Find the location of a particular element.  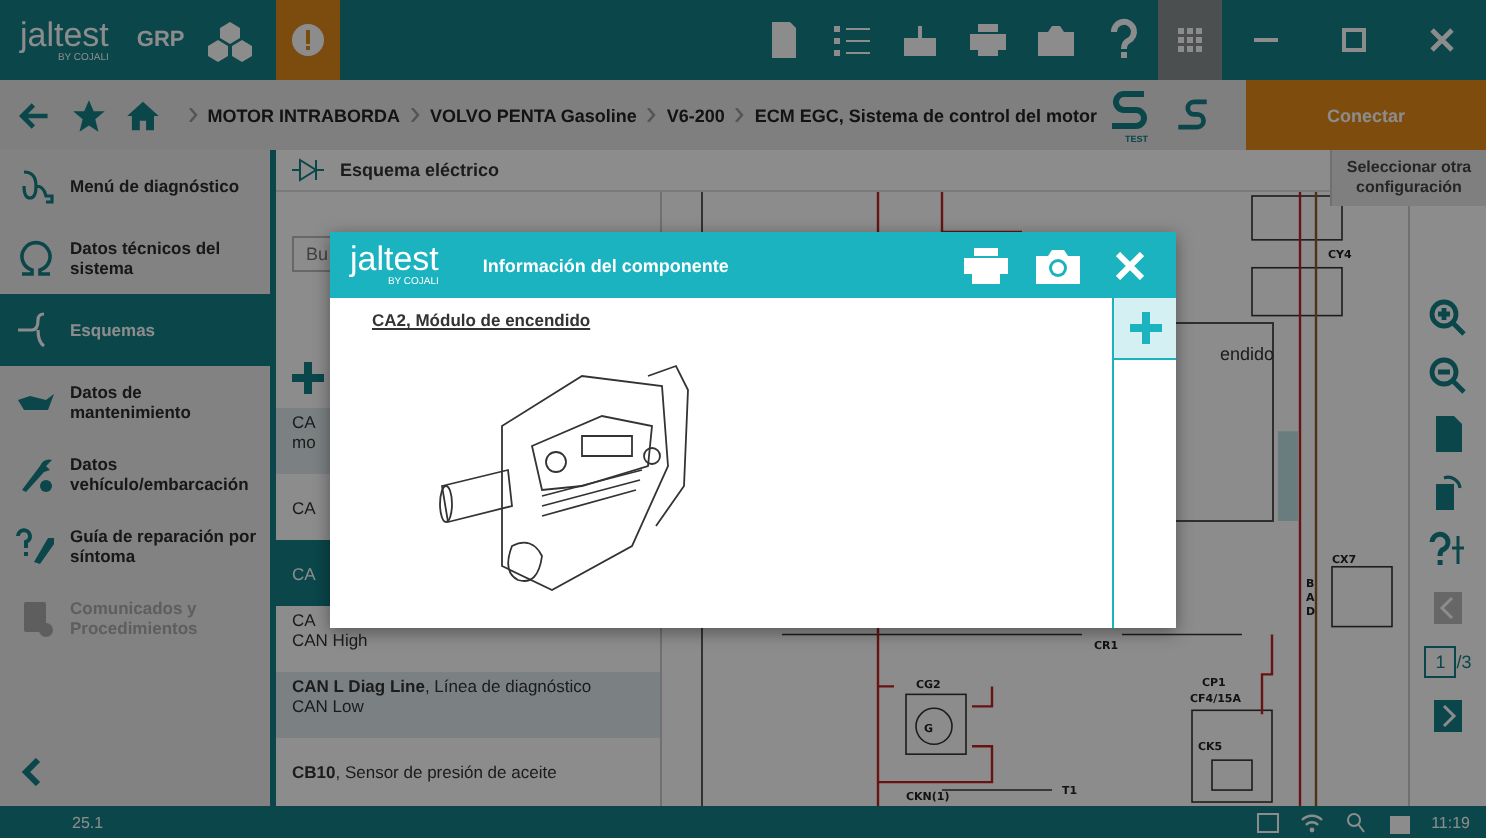

sidebar-item: Datos de mantenimiento is located at coordinates (135, 402).